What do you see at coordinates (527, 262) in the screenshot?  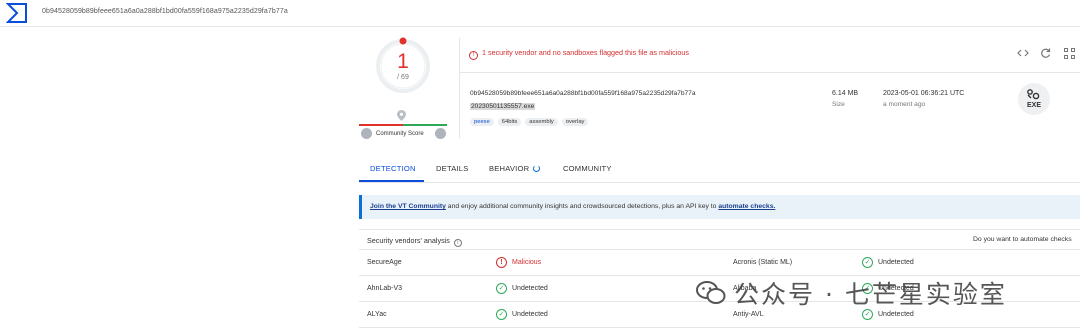 I see `vendor-status: Malicious` at bounding box center [527, 262].